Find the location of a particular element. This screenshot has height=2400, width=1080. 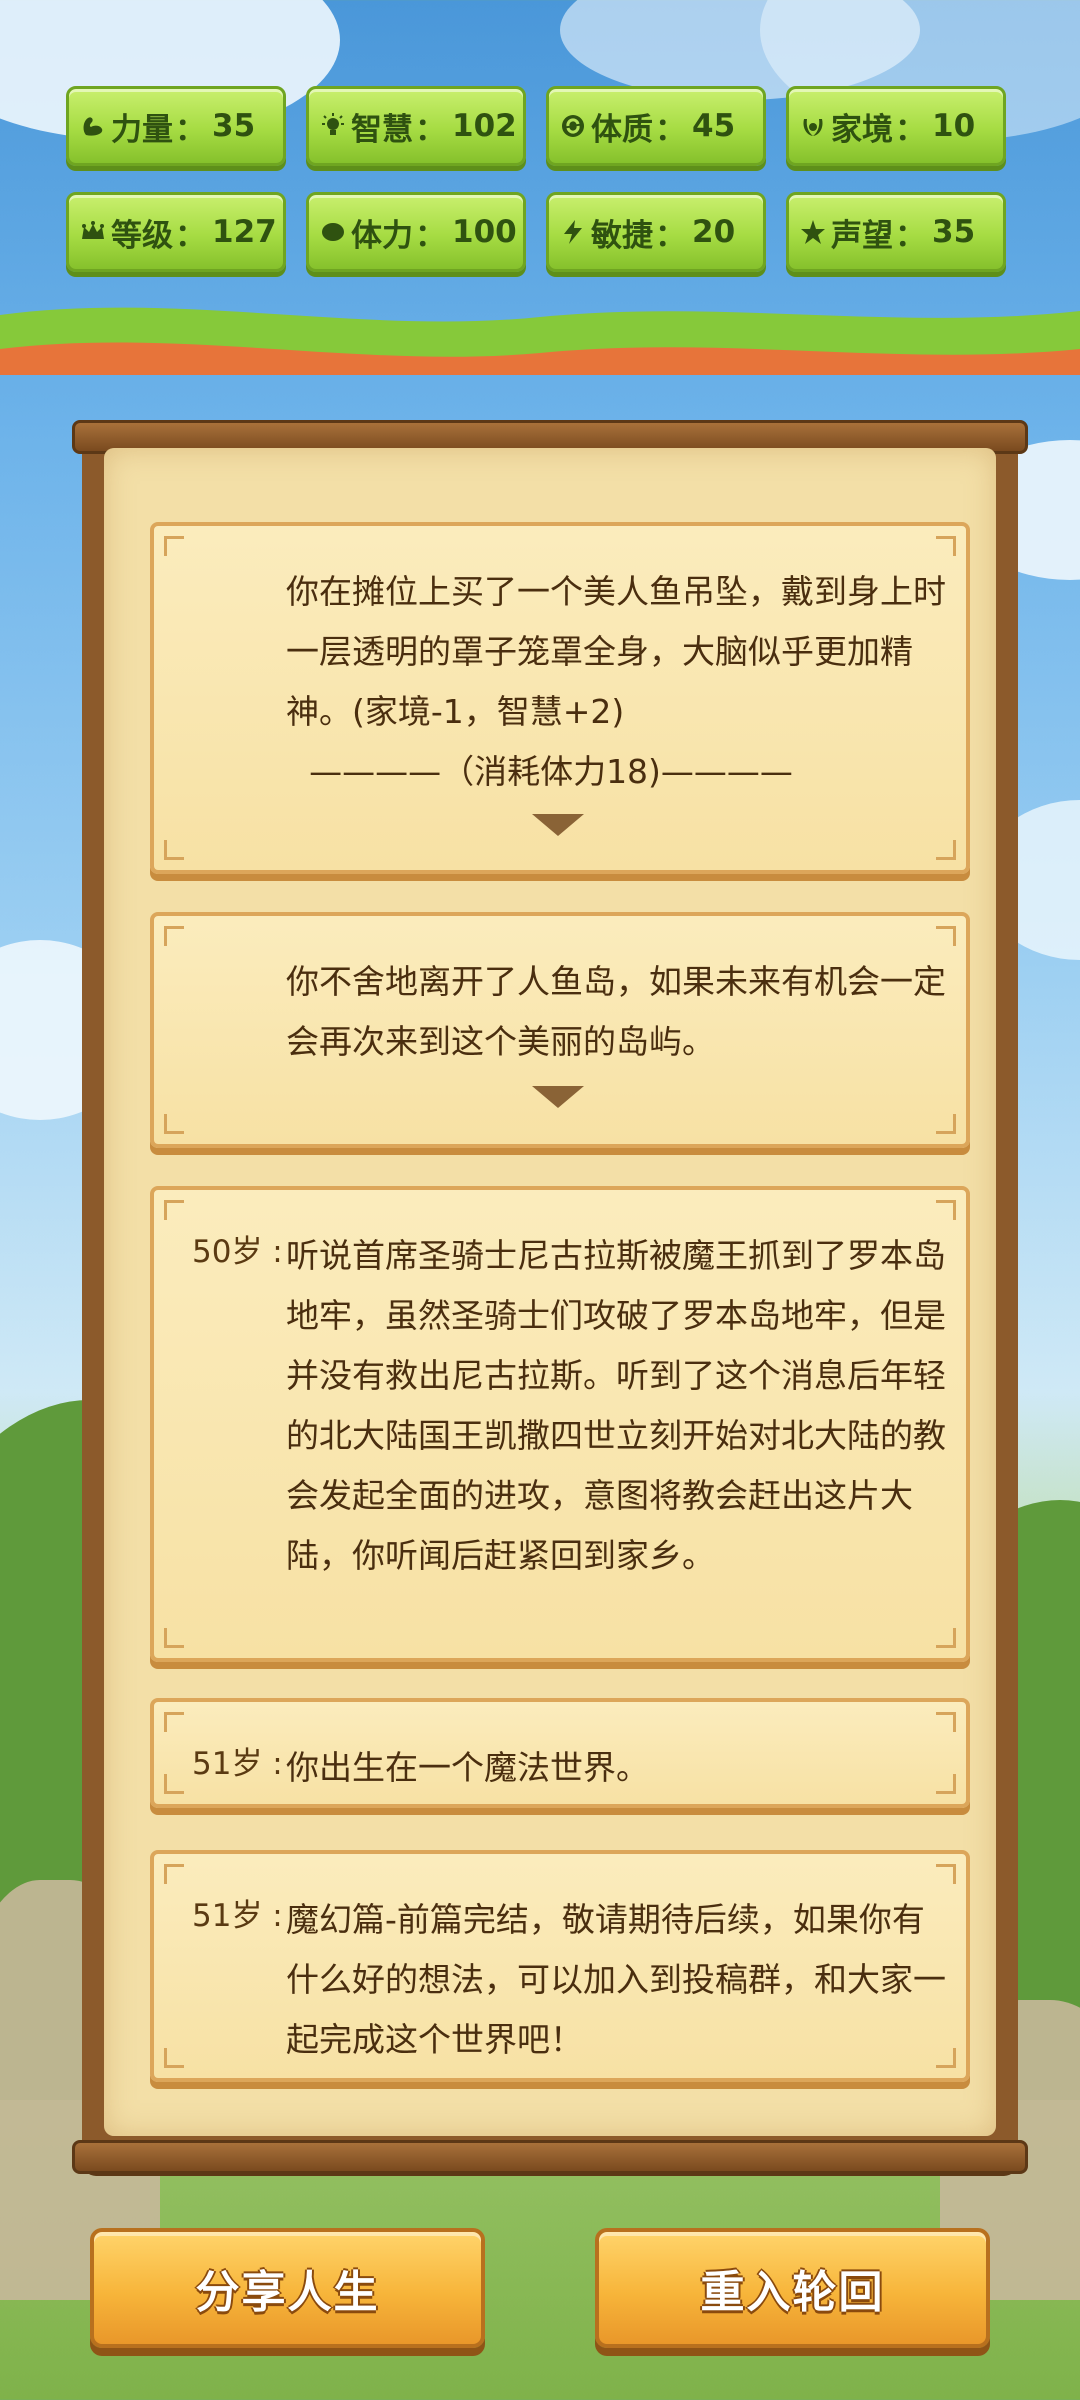

stat-refresh: 体质： 45 is located at coordinates (656, 126).